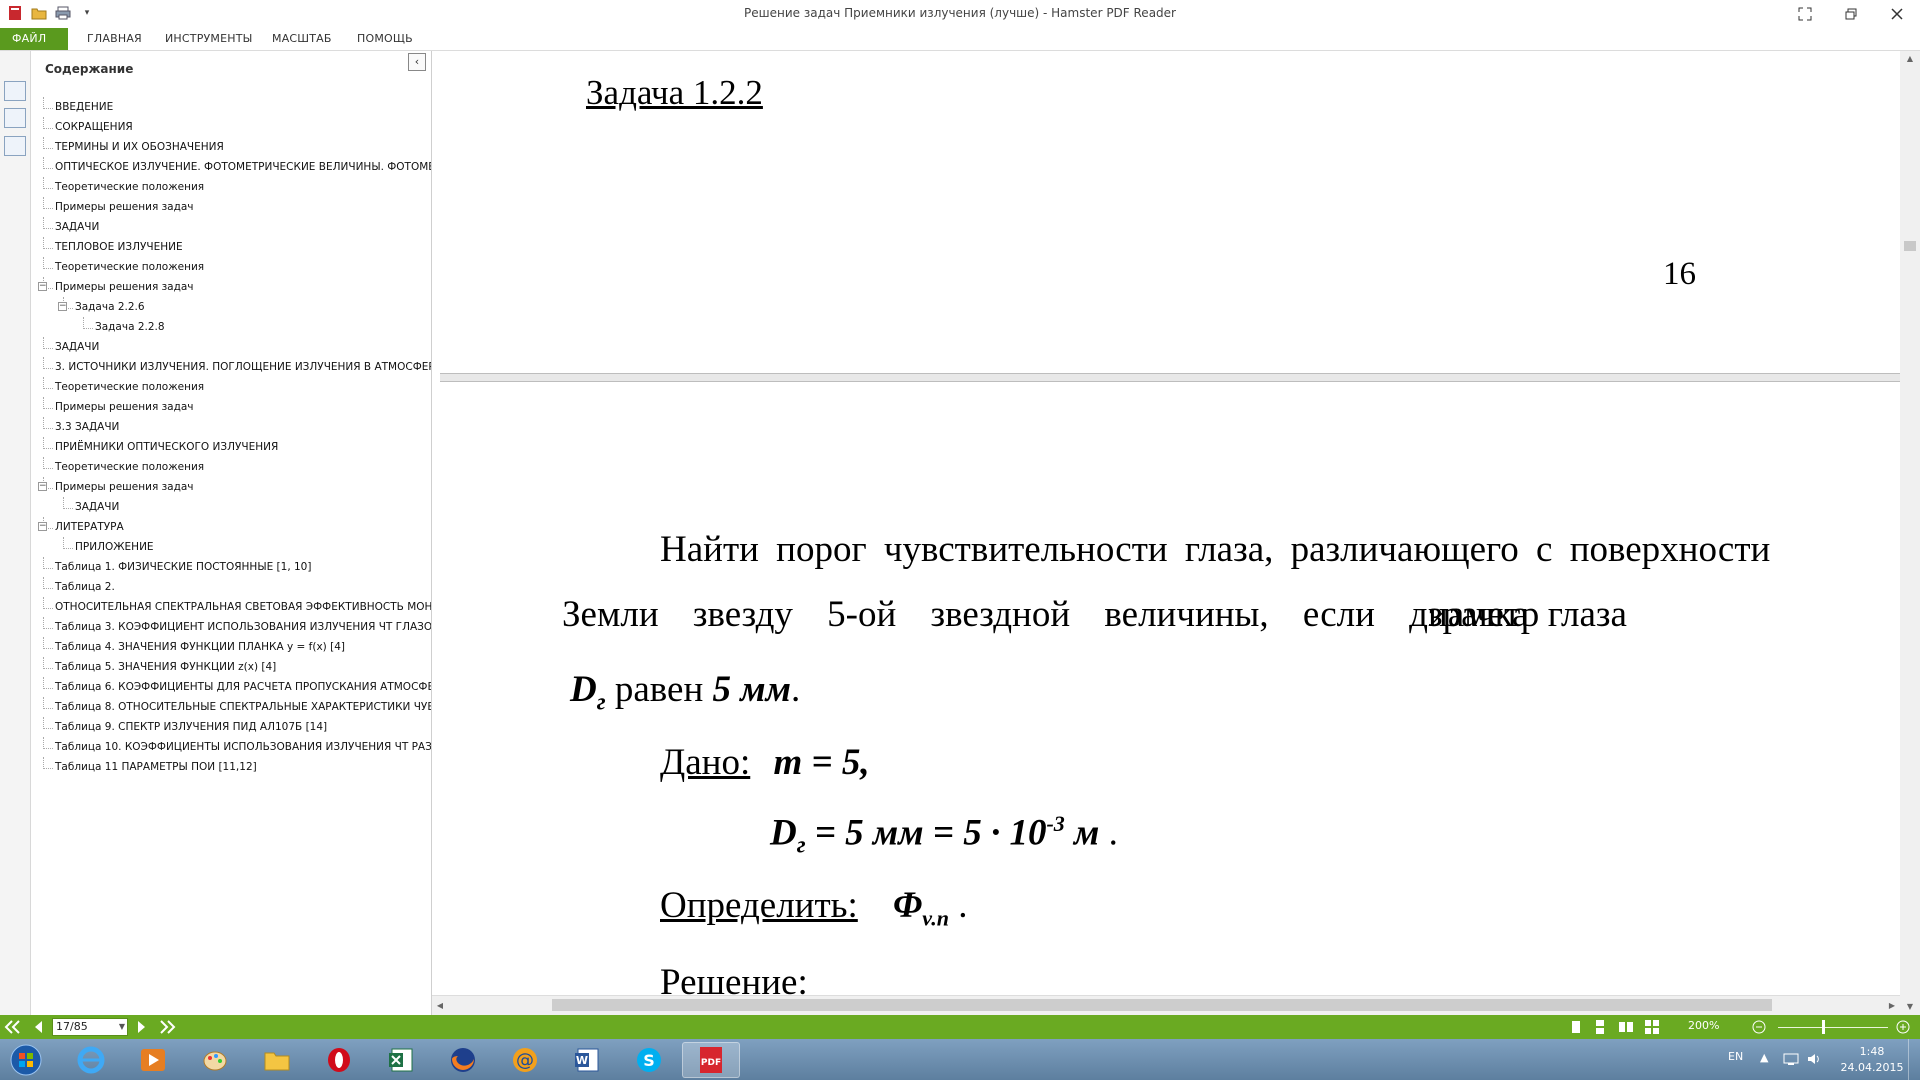 The image size is (1920, 1080). I want to click on formula-sub: г, so click(801, 845).